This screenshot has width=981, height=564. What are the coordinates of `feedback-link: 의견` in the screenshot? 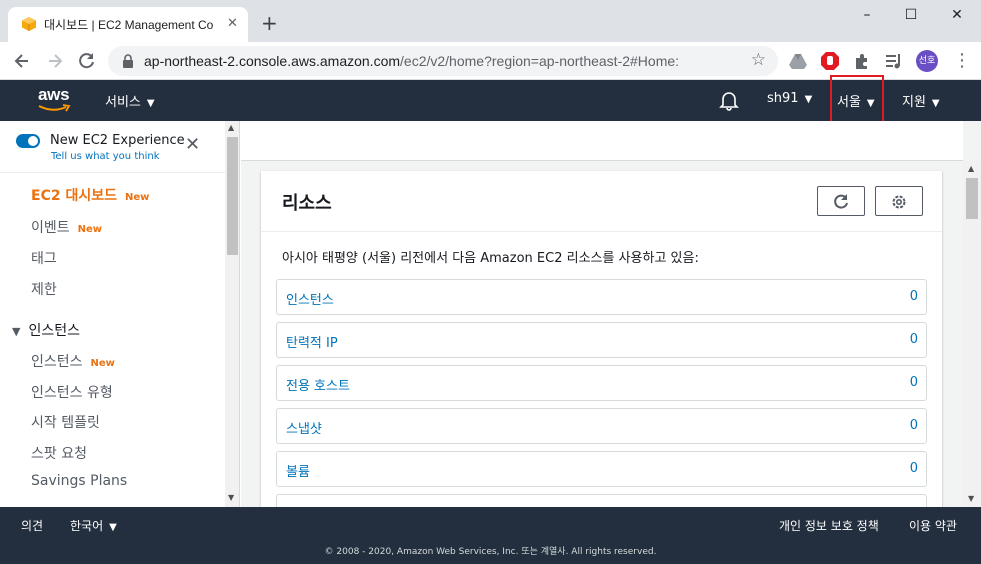 It's located at (32, 525).